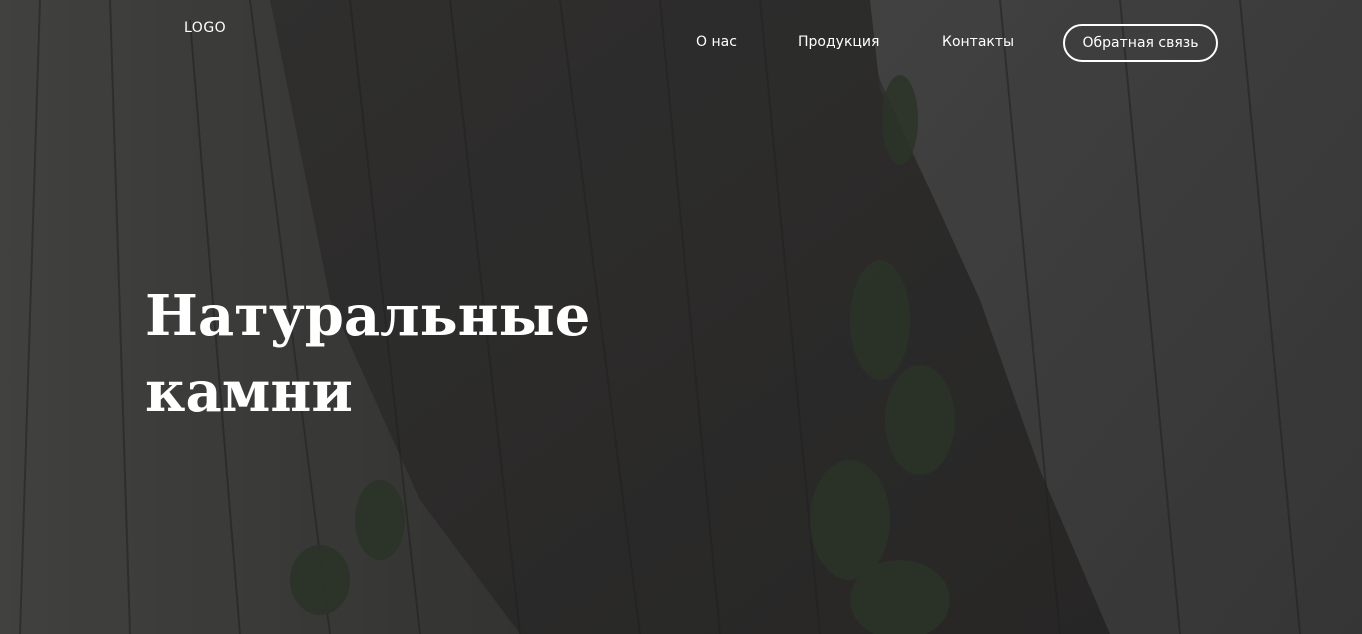  What do you see at coordinates (205, 28) in the screenshot?
I see `logo: LOGO` at bounding box center [205, 28].